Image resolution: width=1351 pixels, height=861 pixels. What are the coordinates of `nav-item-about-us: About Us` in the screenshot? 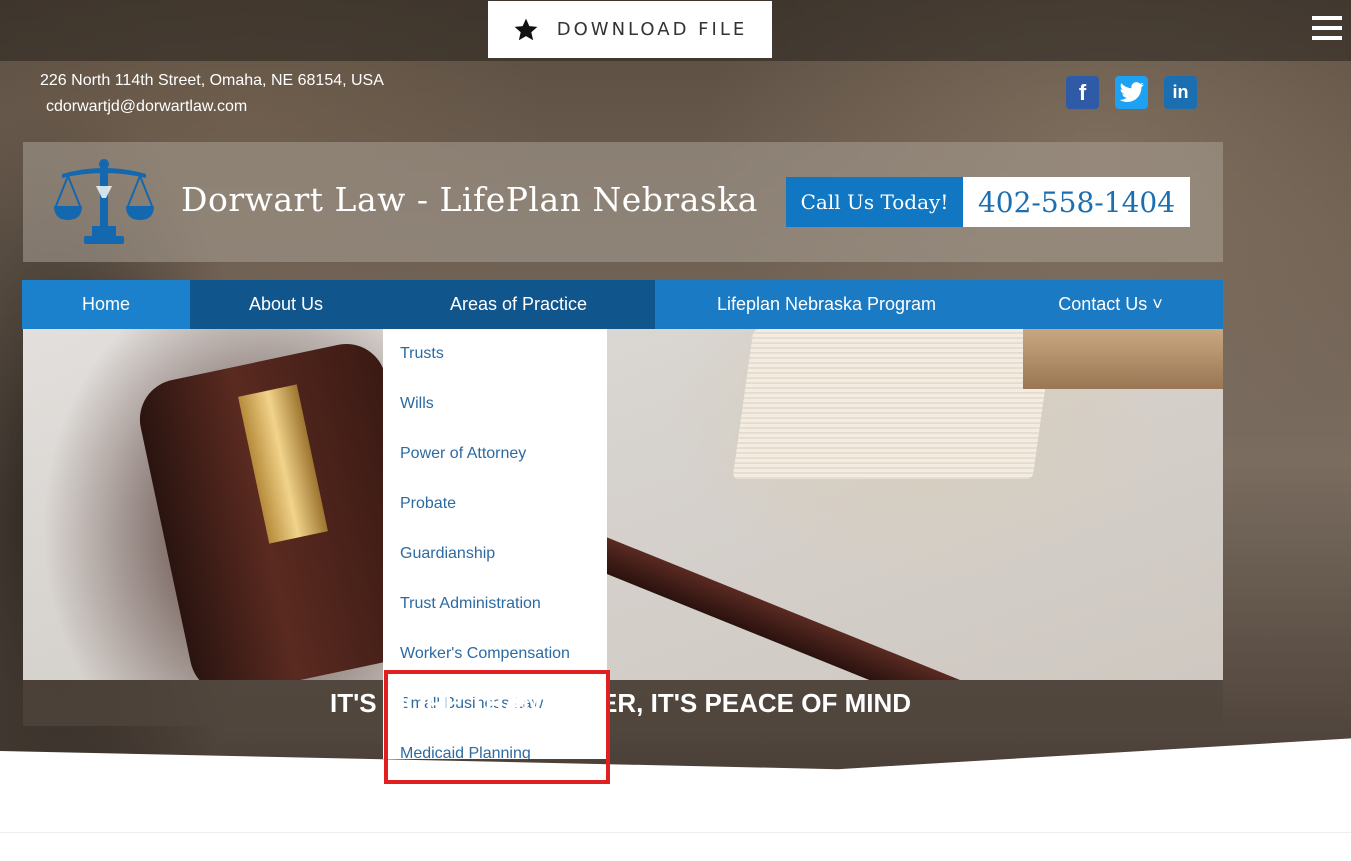 It's located at (286, 304).